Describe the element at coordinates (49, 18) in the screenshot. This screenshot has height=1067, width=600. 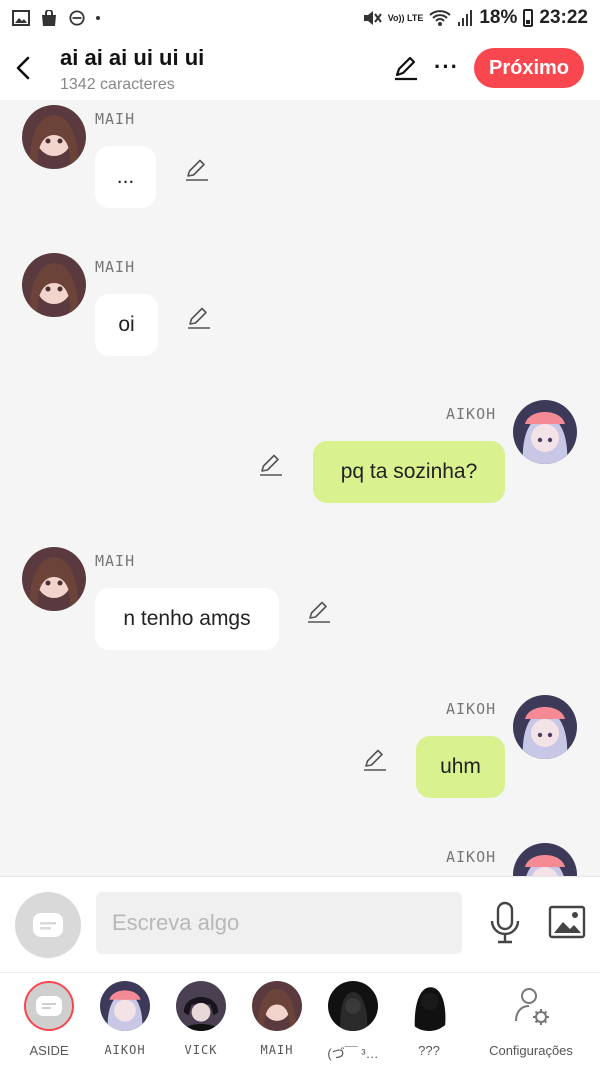
I see `shopping-bag-icon` at that location.